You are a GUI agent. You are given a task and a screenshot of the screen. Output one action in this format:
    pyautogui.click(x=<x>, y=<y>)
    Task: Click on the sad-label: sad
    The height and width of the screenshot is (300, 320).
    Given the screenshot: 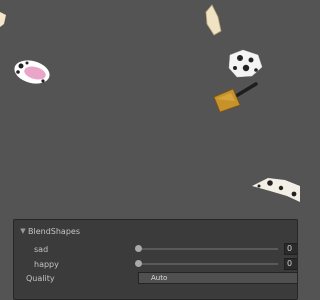 What is the action you would take?
    pyautogui.click(x=41, y=249)
    